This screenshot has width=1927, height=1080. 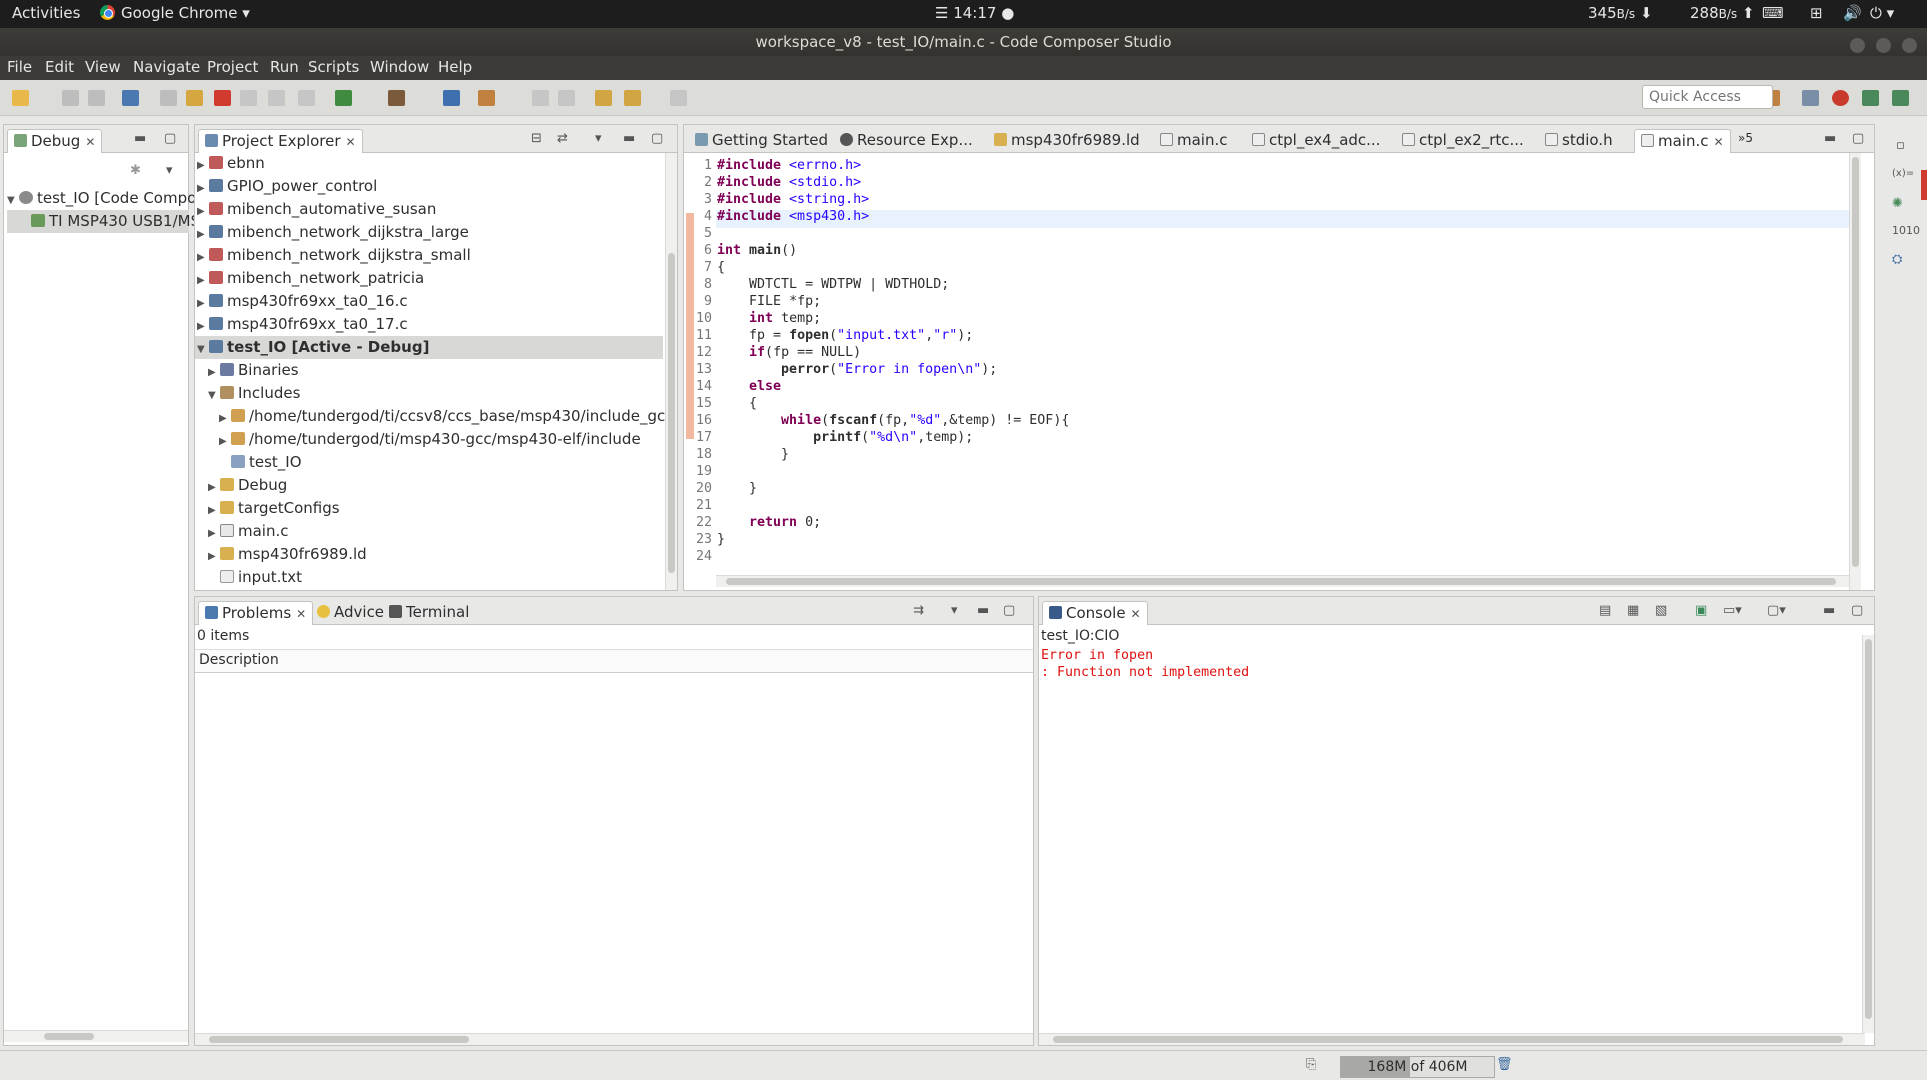 What do you see at coordinates (1504, 1064) in the screenshot?
I see `garbage-collect-icon: 🗑` at bounding box center [1504, 1064].